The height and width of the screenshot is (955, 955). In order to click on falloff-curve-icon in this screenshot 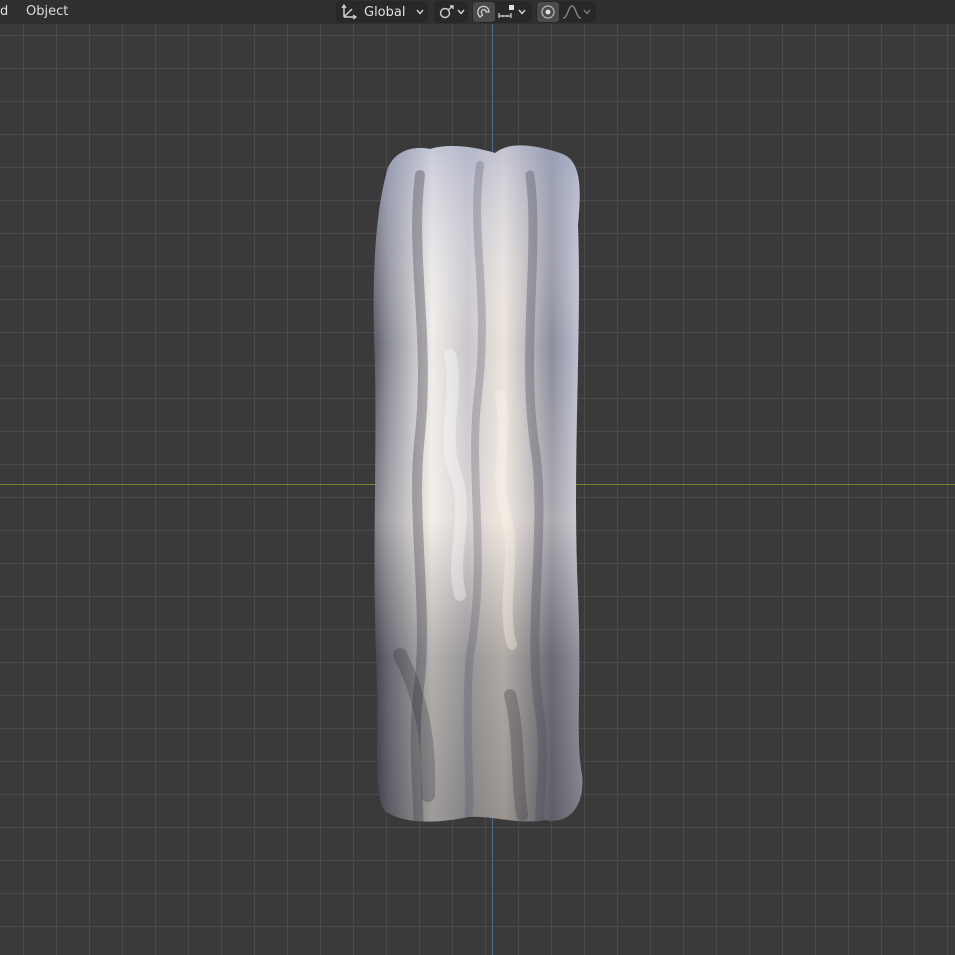, I will do `click(572, 12)`.